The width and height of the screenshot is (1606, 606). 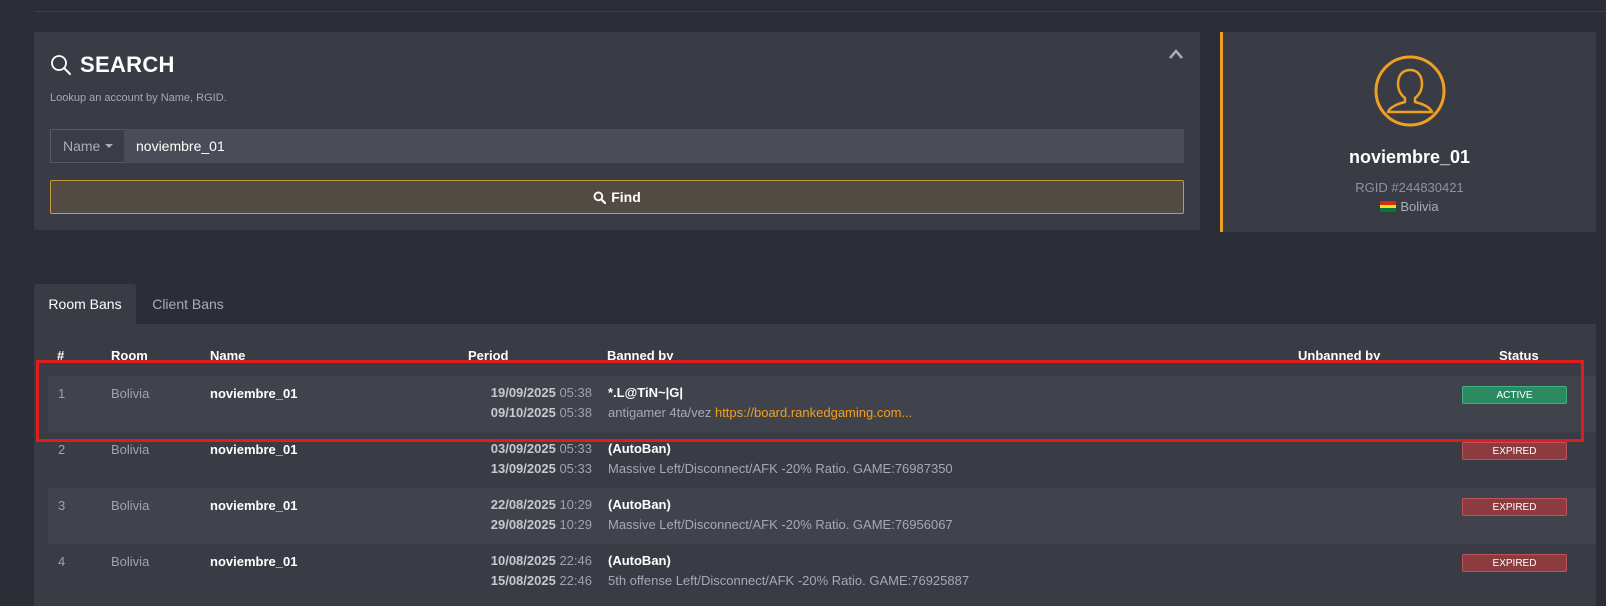 I want to click on header-status: Status, so click(x=1519, y=355).